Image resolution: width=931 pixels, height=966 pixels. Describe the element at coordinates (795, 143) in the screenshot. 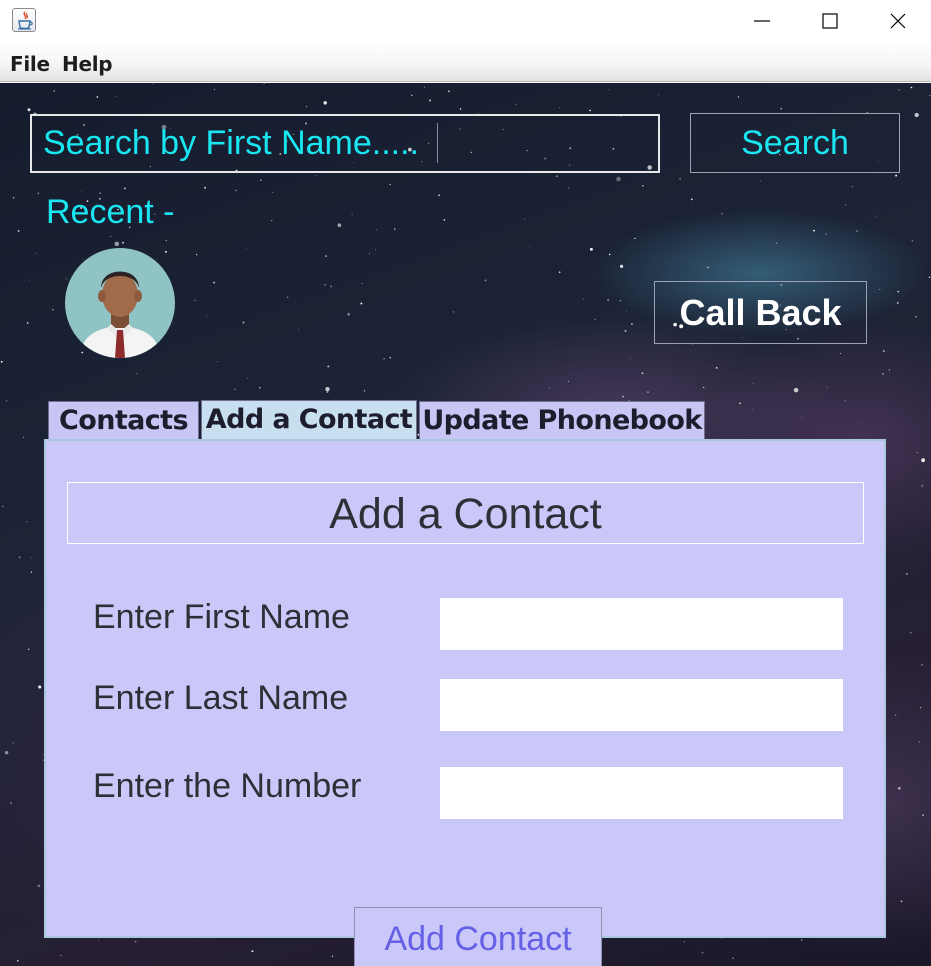

I see `search-button: Search` at that location.